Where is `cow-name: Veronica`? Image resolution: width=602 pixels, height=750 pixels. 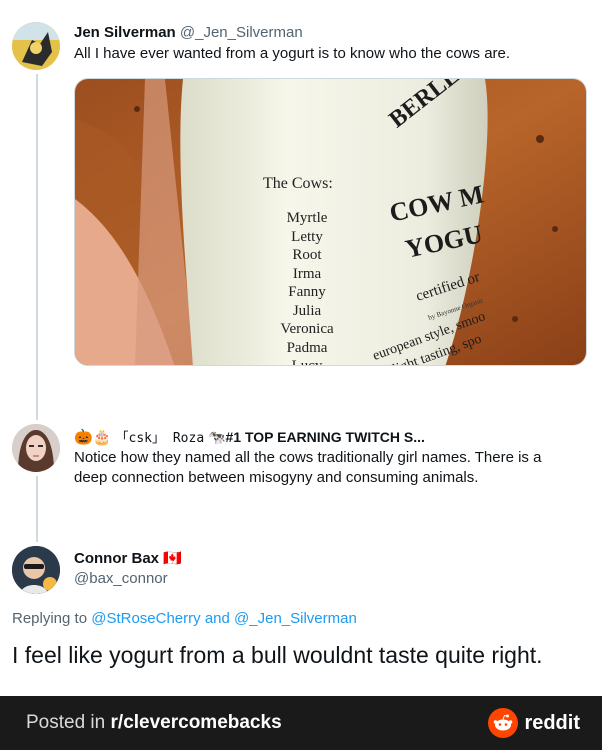 cow-name: Veronica is located at coordinates (307, 329).